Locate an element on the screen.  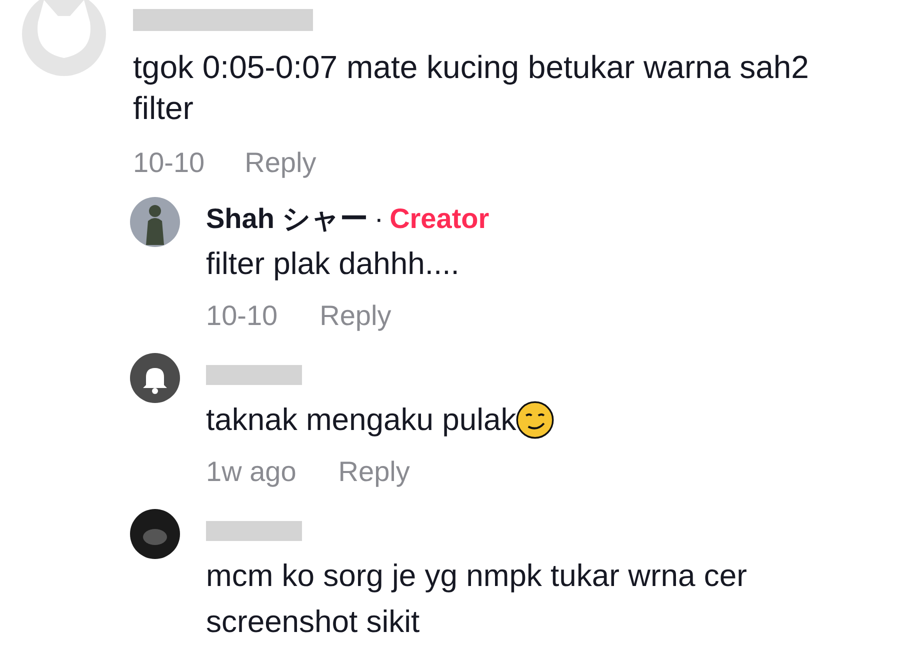
reply-date: 10-10 is located at coordinates (242, 316).